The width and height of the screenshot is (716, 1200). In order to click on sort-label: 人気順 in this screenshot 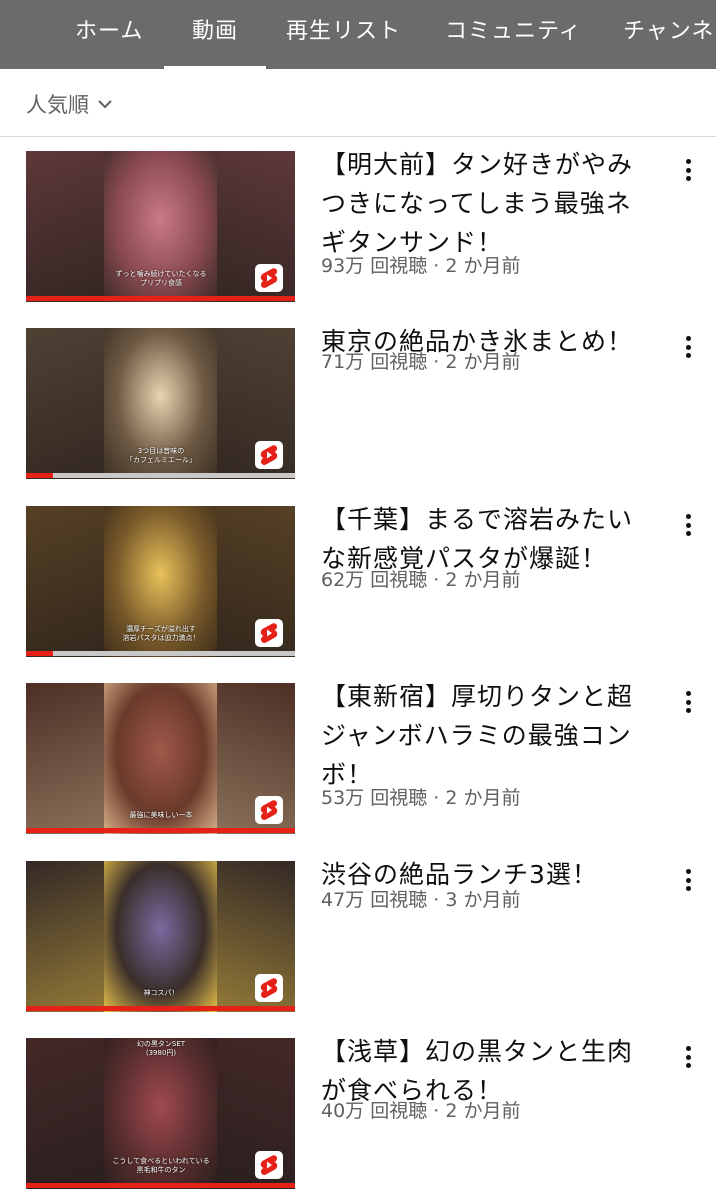, I will do `click(57, 105)`.